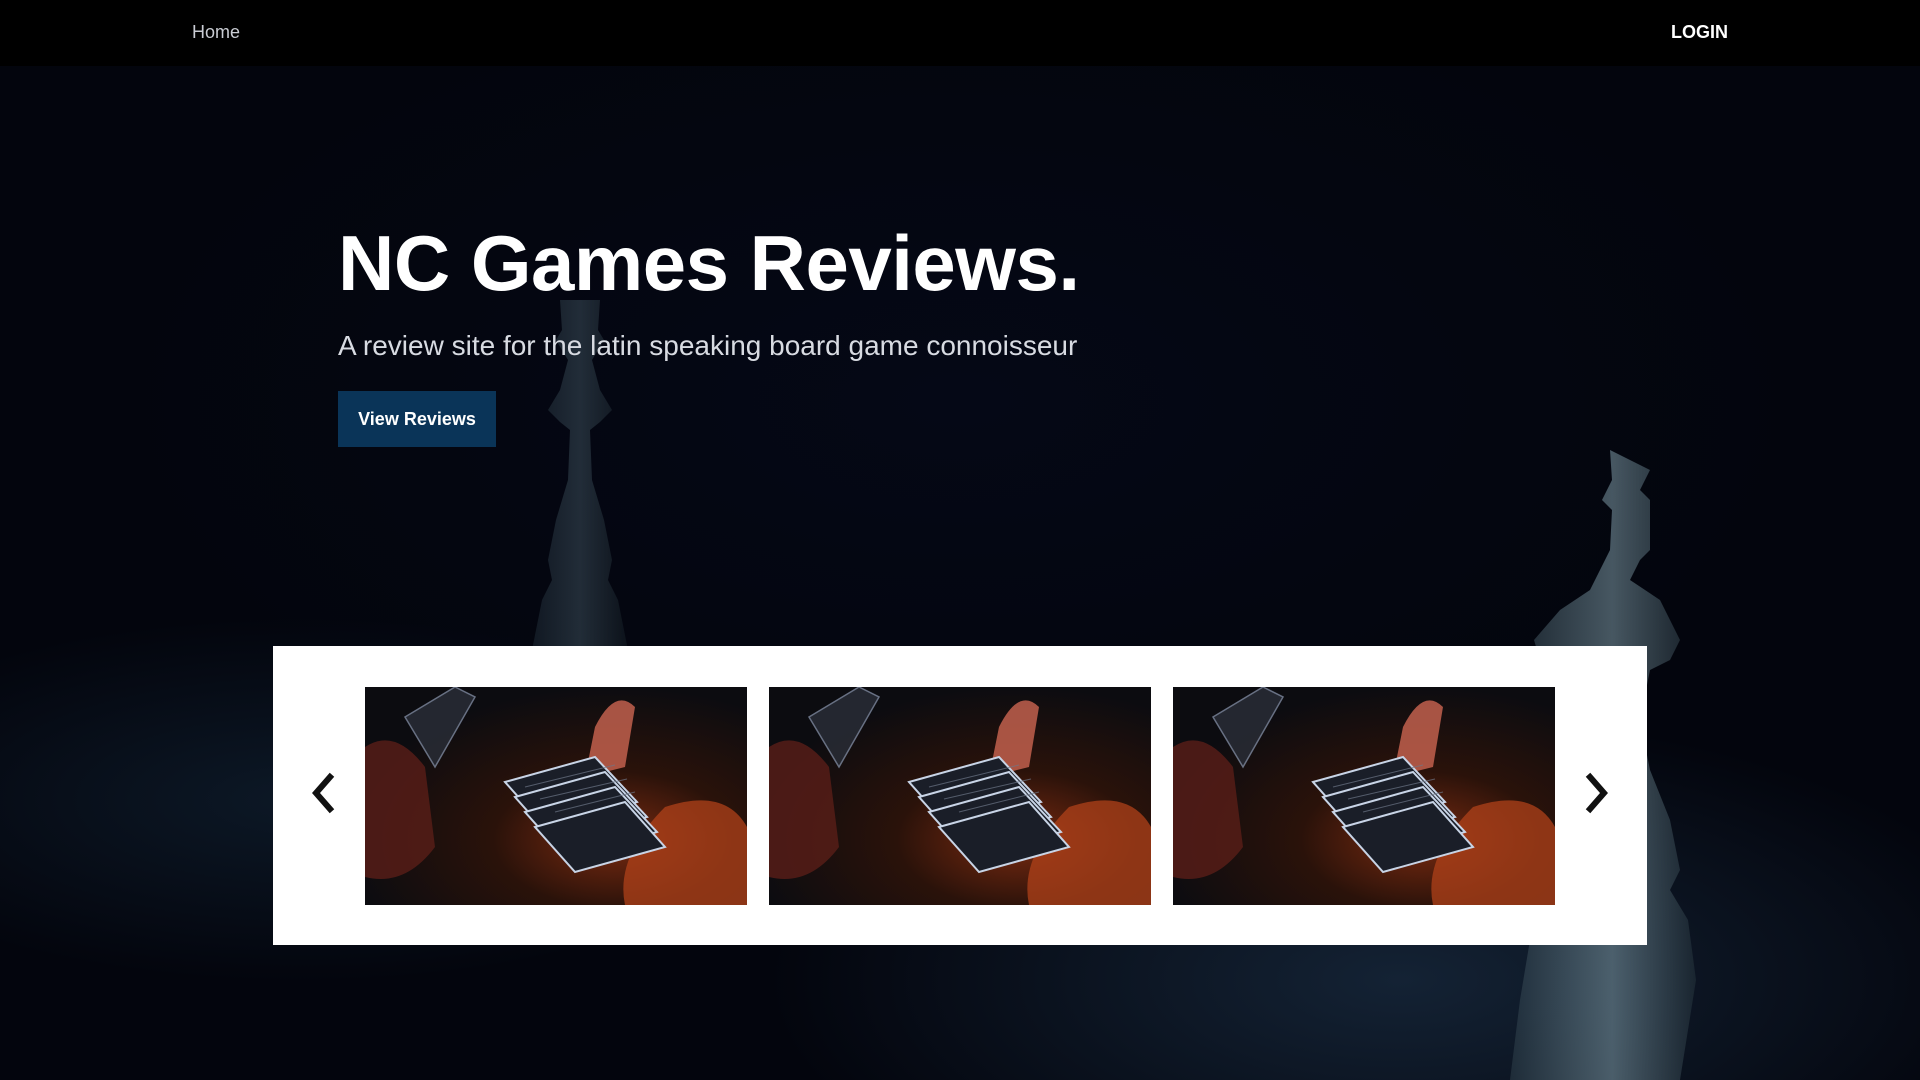 Image resolution: width=1920 pixels, height=1080 pixels. I want to click on carousel-prev-button, so click(323, 793).